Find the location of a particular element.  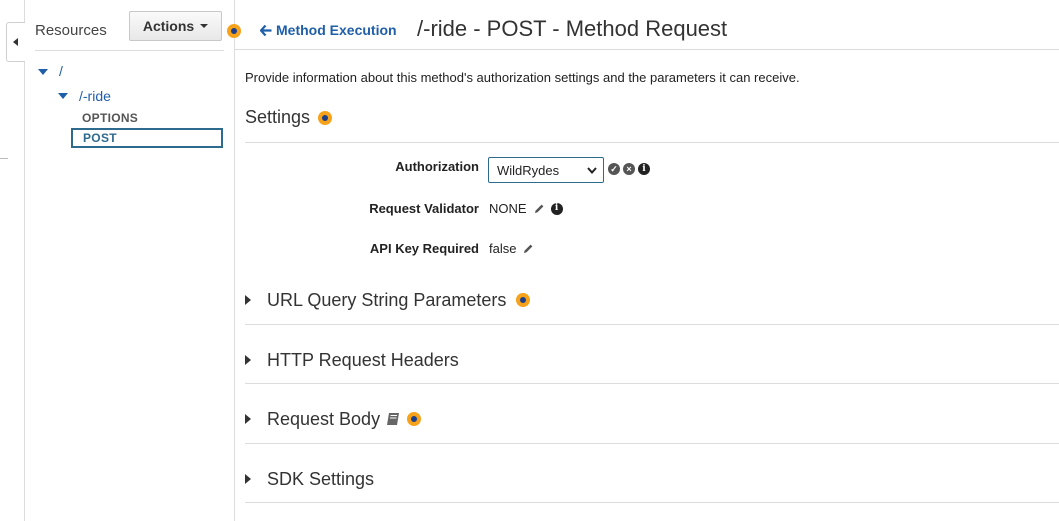

section-request-body: Request Body is located at coordinates (652, 419).